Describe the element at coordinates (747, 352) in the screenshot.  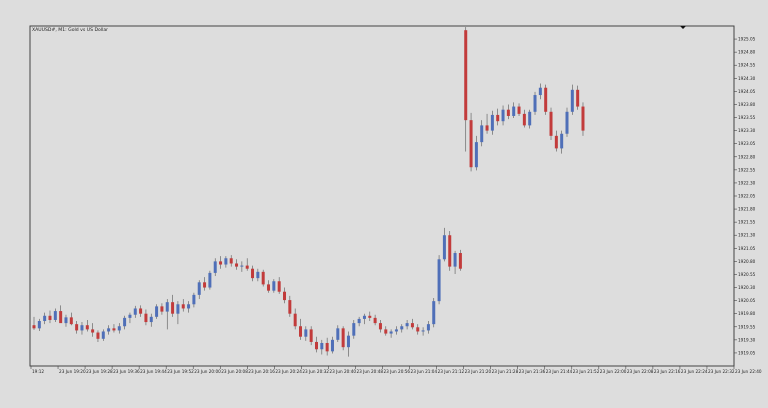
I see `price-tick-label: 1919.05` at that location.